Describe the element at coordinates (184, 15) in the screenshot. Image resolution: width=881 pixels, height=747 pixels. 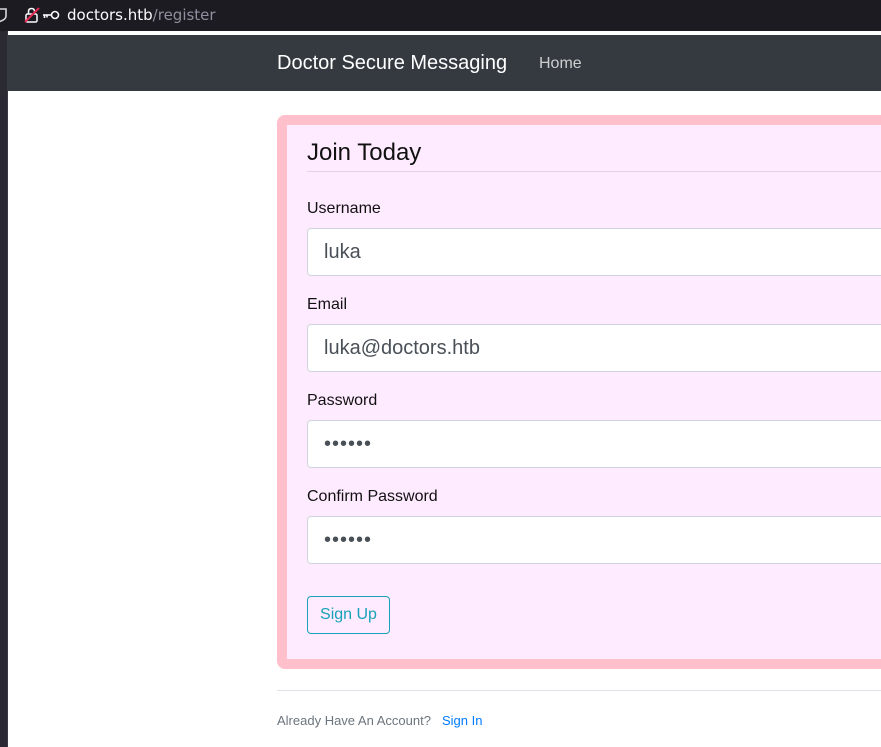
I see `url-path: /register` at that location.